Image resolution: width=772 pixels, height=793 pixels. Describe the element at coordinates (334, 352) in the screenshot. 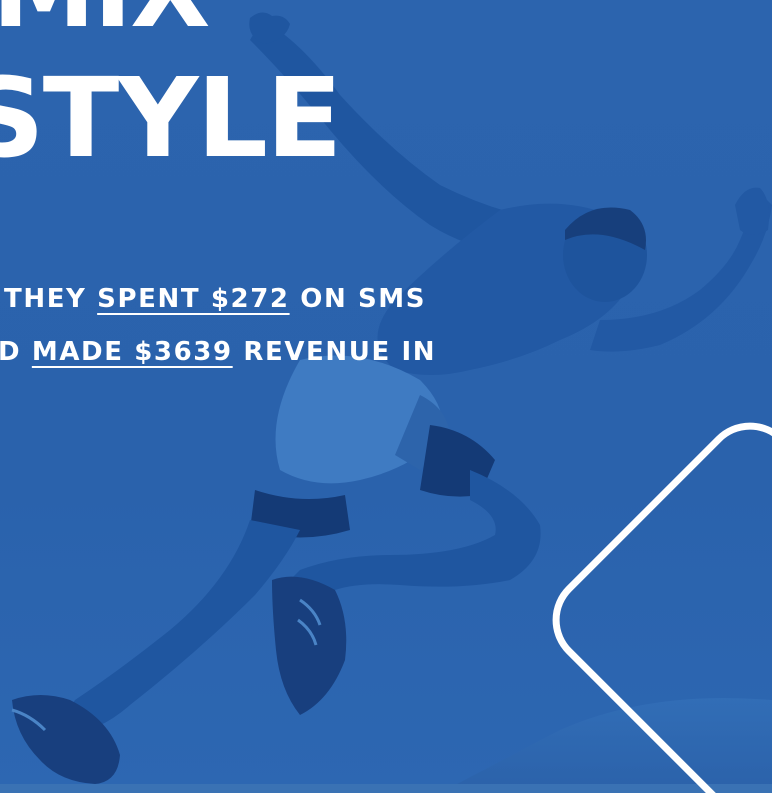

I see `body-line-2-suffix: REVENUE IN` at that location.